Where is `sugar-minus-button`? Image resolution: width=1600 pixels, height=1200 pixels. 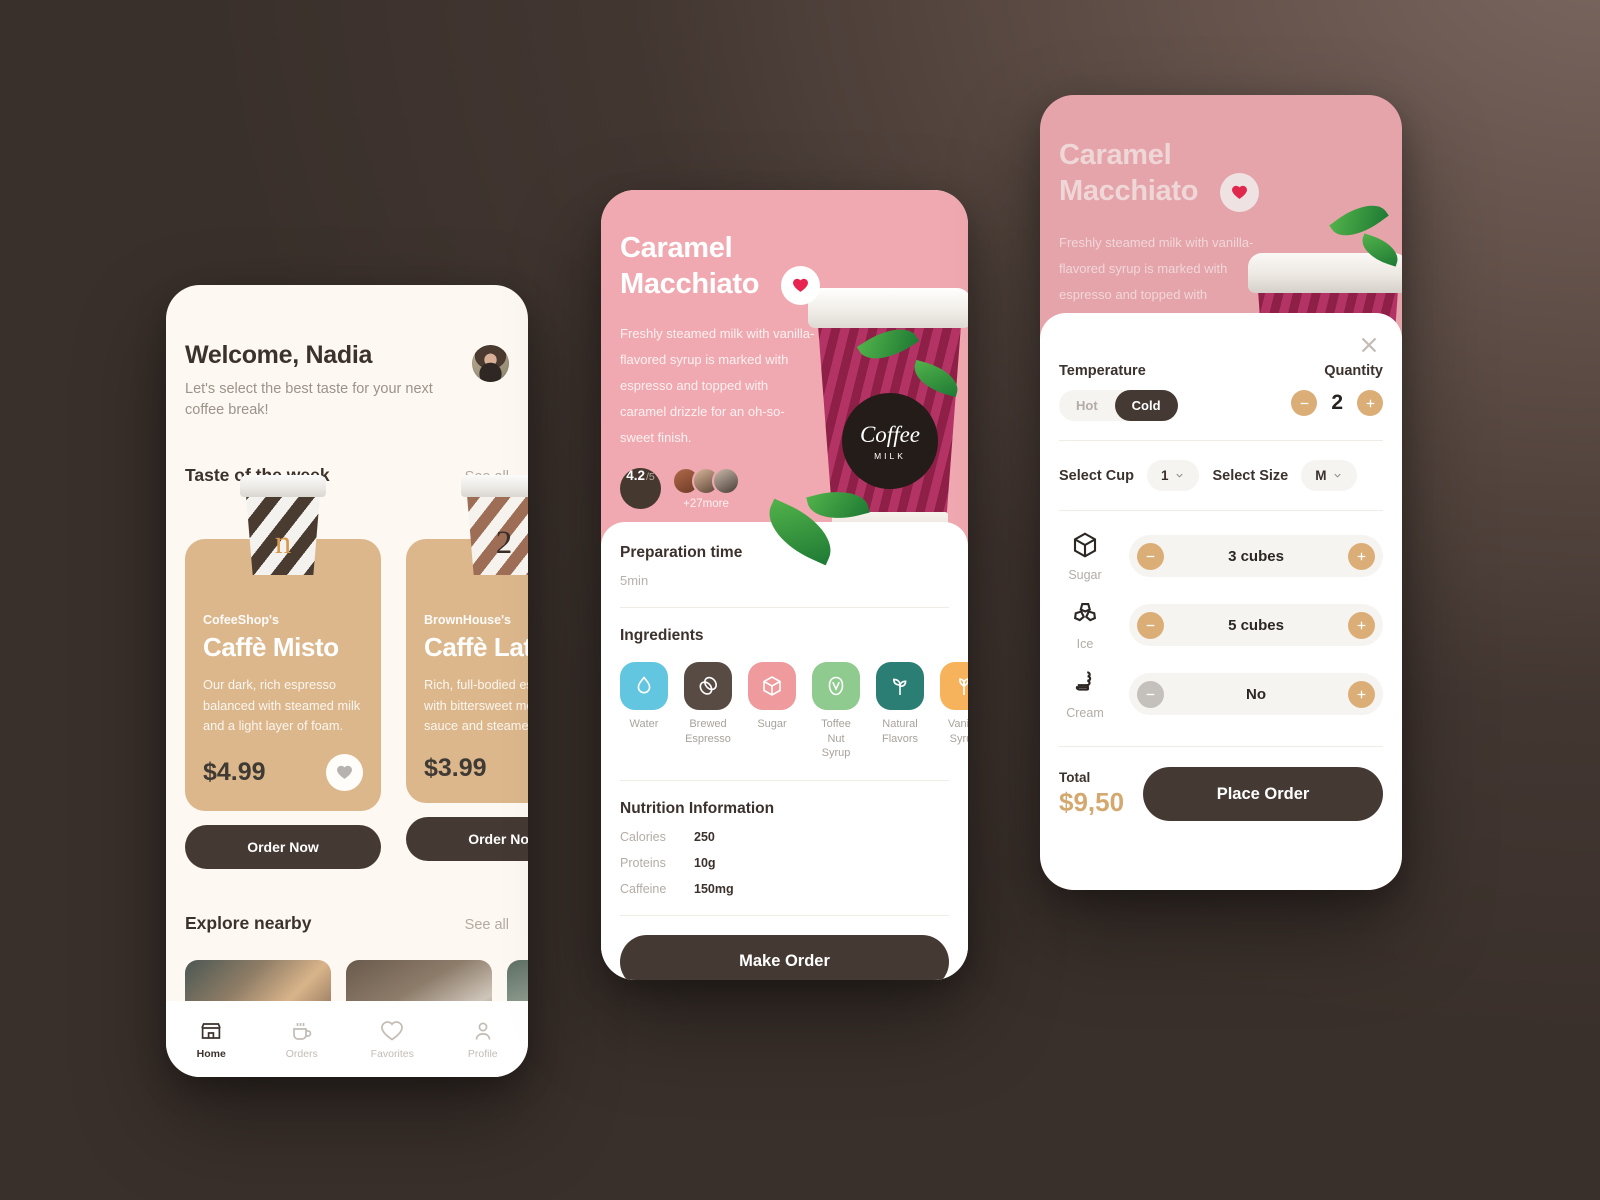 sugar-minus-button is located at coordinates (1150, 556).